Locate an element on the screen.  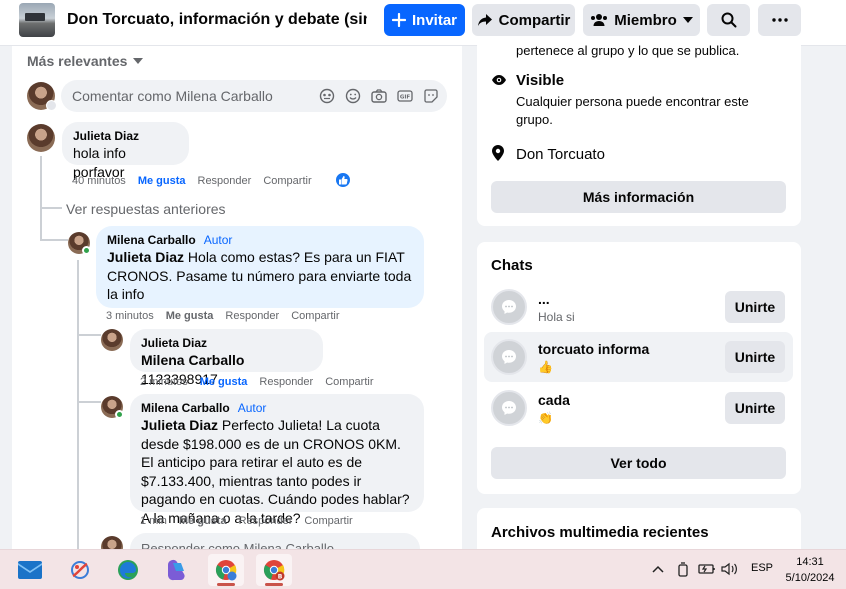
reply-author-name: Julieta Diaz is located at coordinates (174, 343).